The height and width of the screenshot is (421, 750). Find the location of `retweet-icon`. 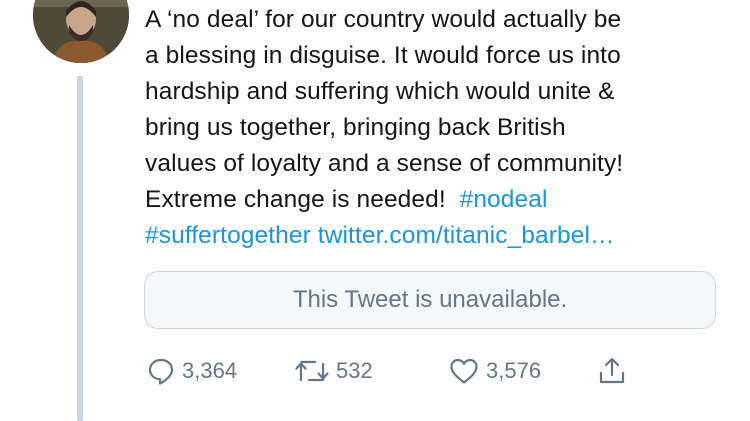

retweet-icon is located at coordinates (312, 371).